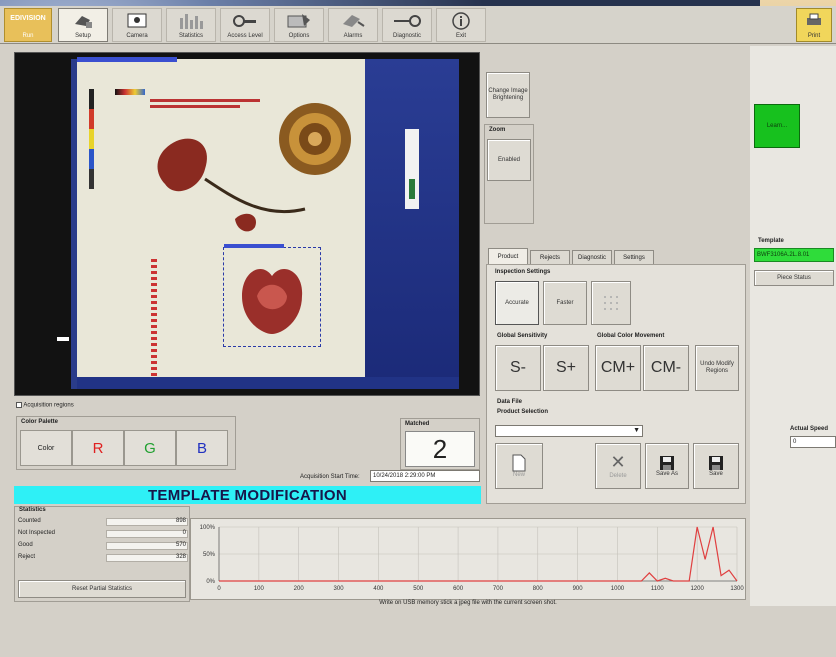 This screenshot has width=836, height=657. I want to click on toolbar-options-button: Options, so click(299, 25).